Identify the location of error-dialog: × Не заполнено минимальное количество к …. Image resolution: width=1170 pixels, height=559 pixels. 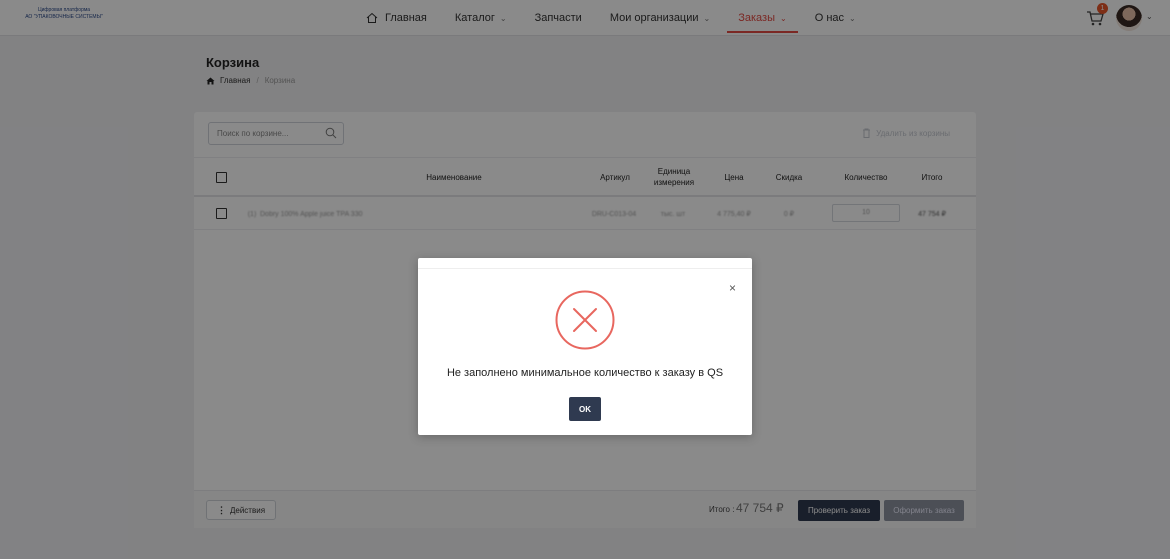
(585, 346).